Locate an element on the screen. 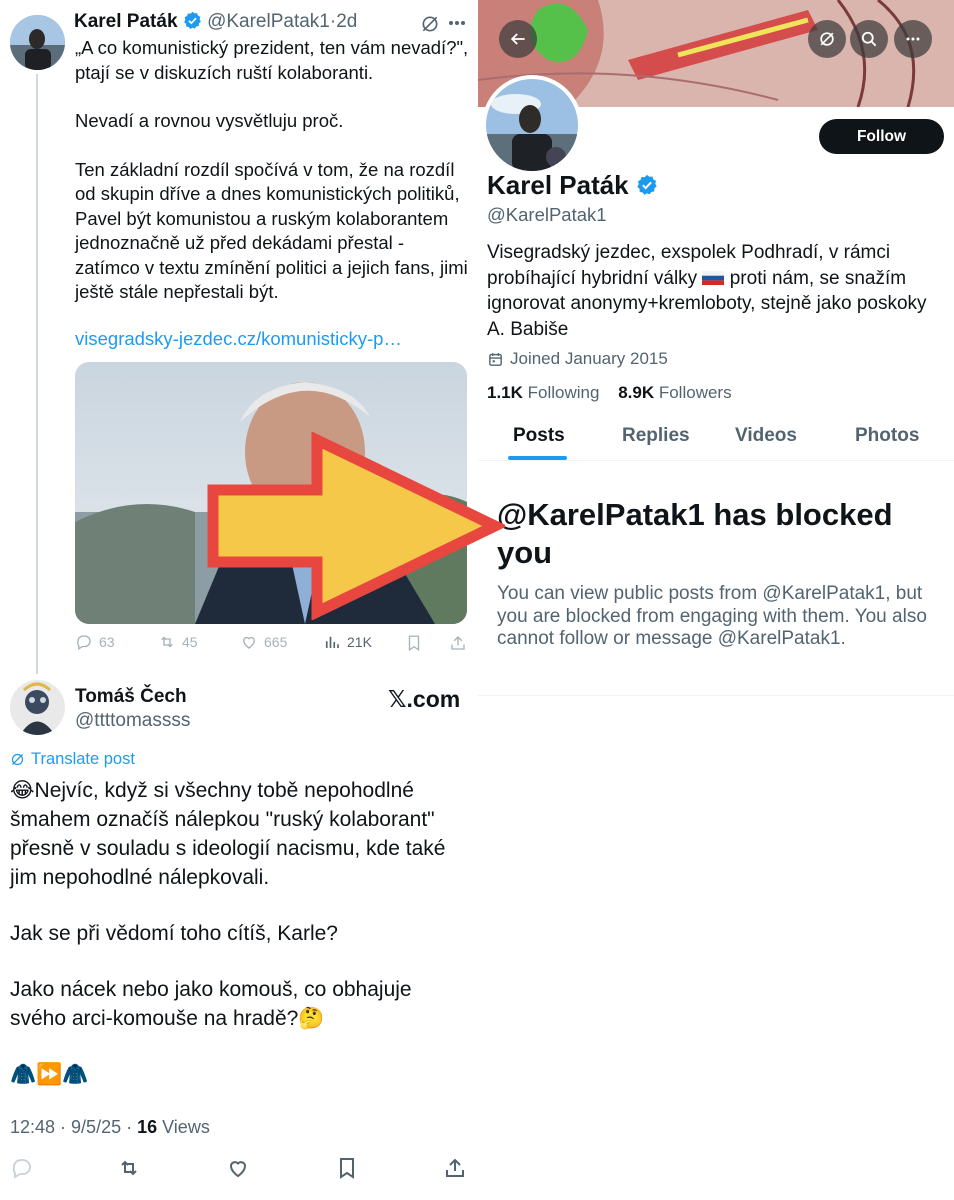  russia-flag-icon is located at coordinates (713, 277).